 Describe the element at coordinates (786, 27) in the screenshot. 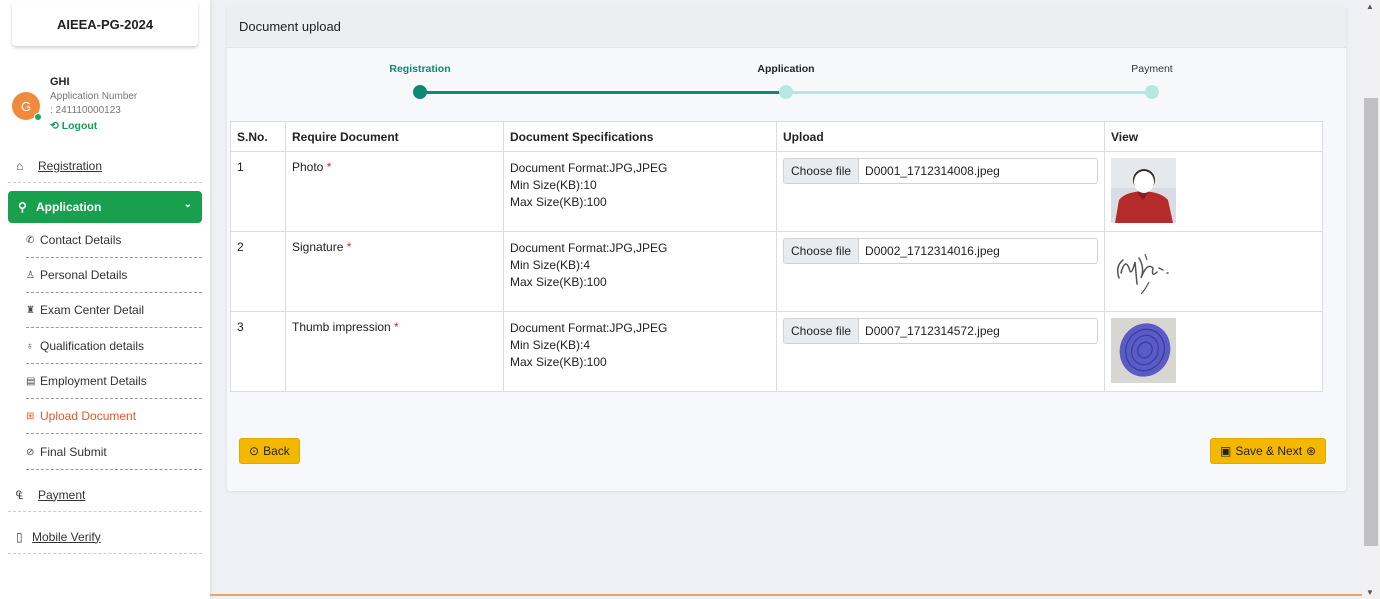

I see `page-title: Document upload` at that location.